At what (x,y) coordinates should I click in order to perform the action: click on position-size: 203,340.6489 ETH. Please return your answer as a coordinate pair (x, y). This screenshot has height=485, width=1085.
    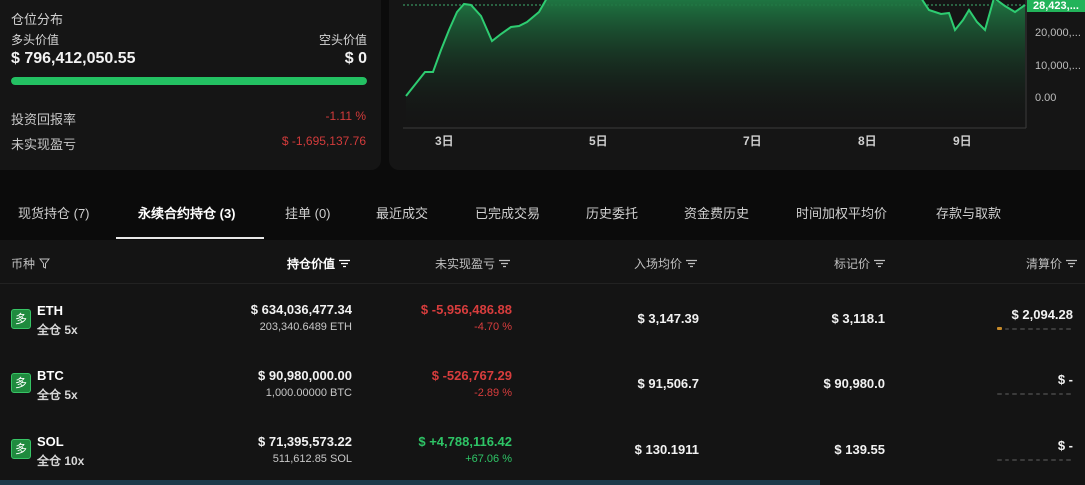
    Looking at the image, I should click on (305, 327).